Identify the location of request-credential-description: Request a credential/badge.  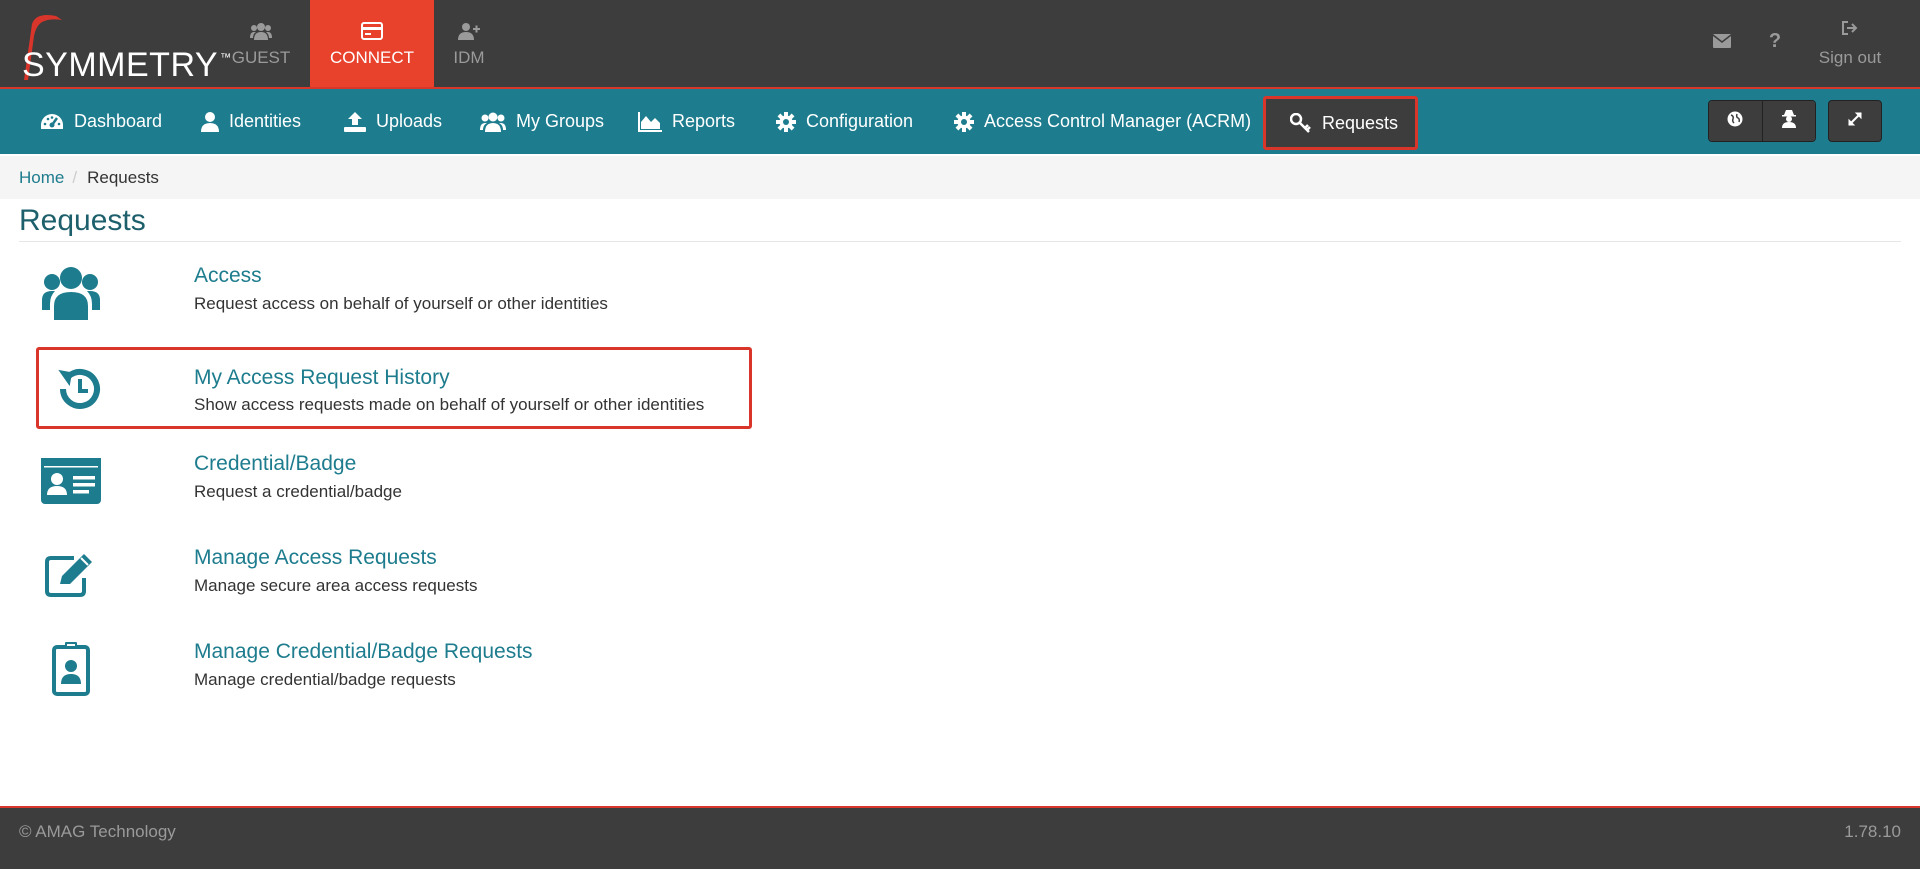
(298, 491).